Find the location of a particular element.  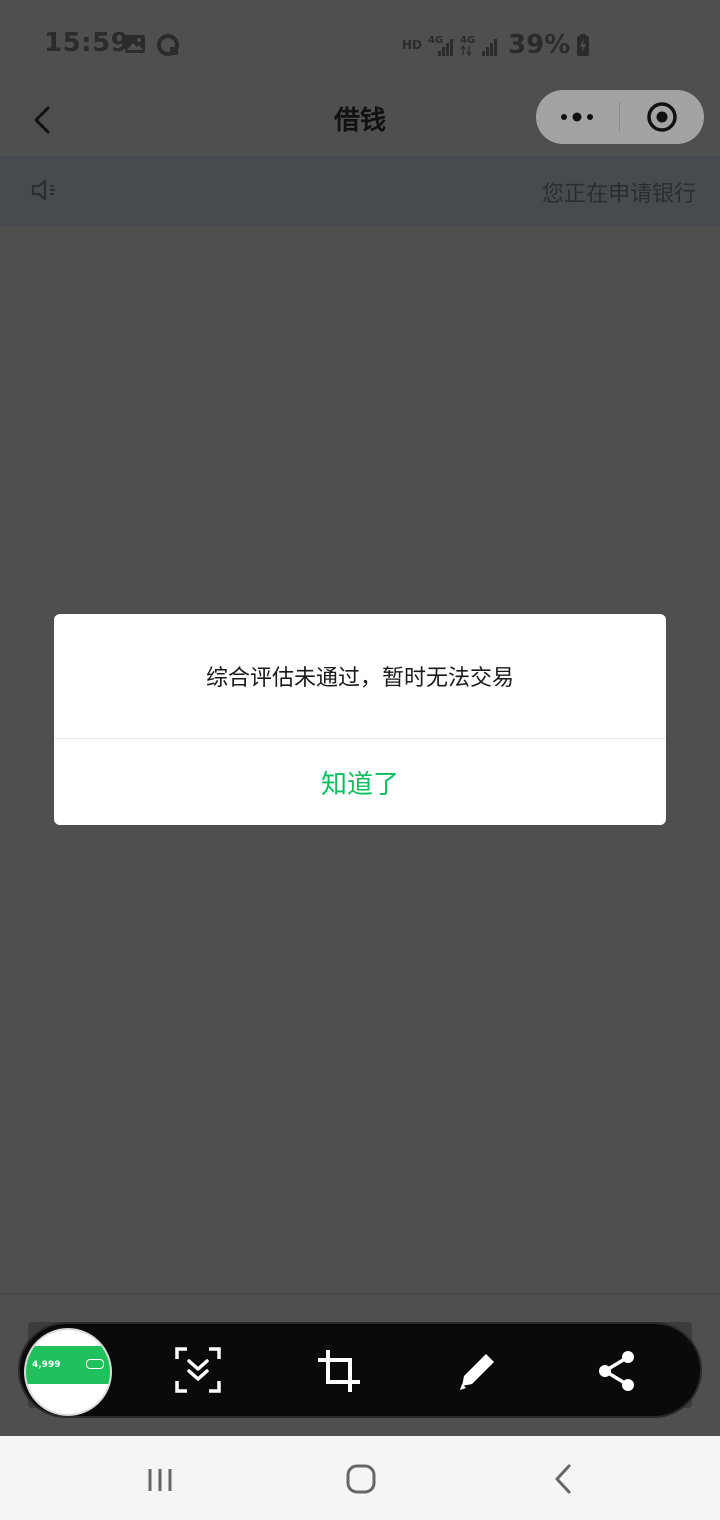

nav-bar: 借钱 is located at coordinates (360, 119).